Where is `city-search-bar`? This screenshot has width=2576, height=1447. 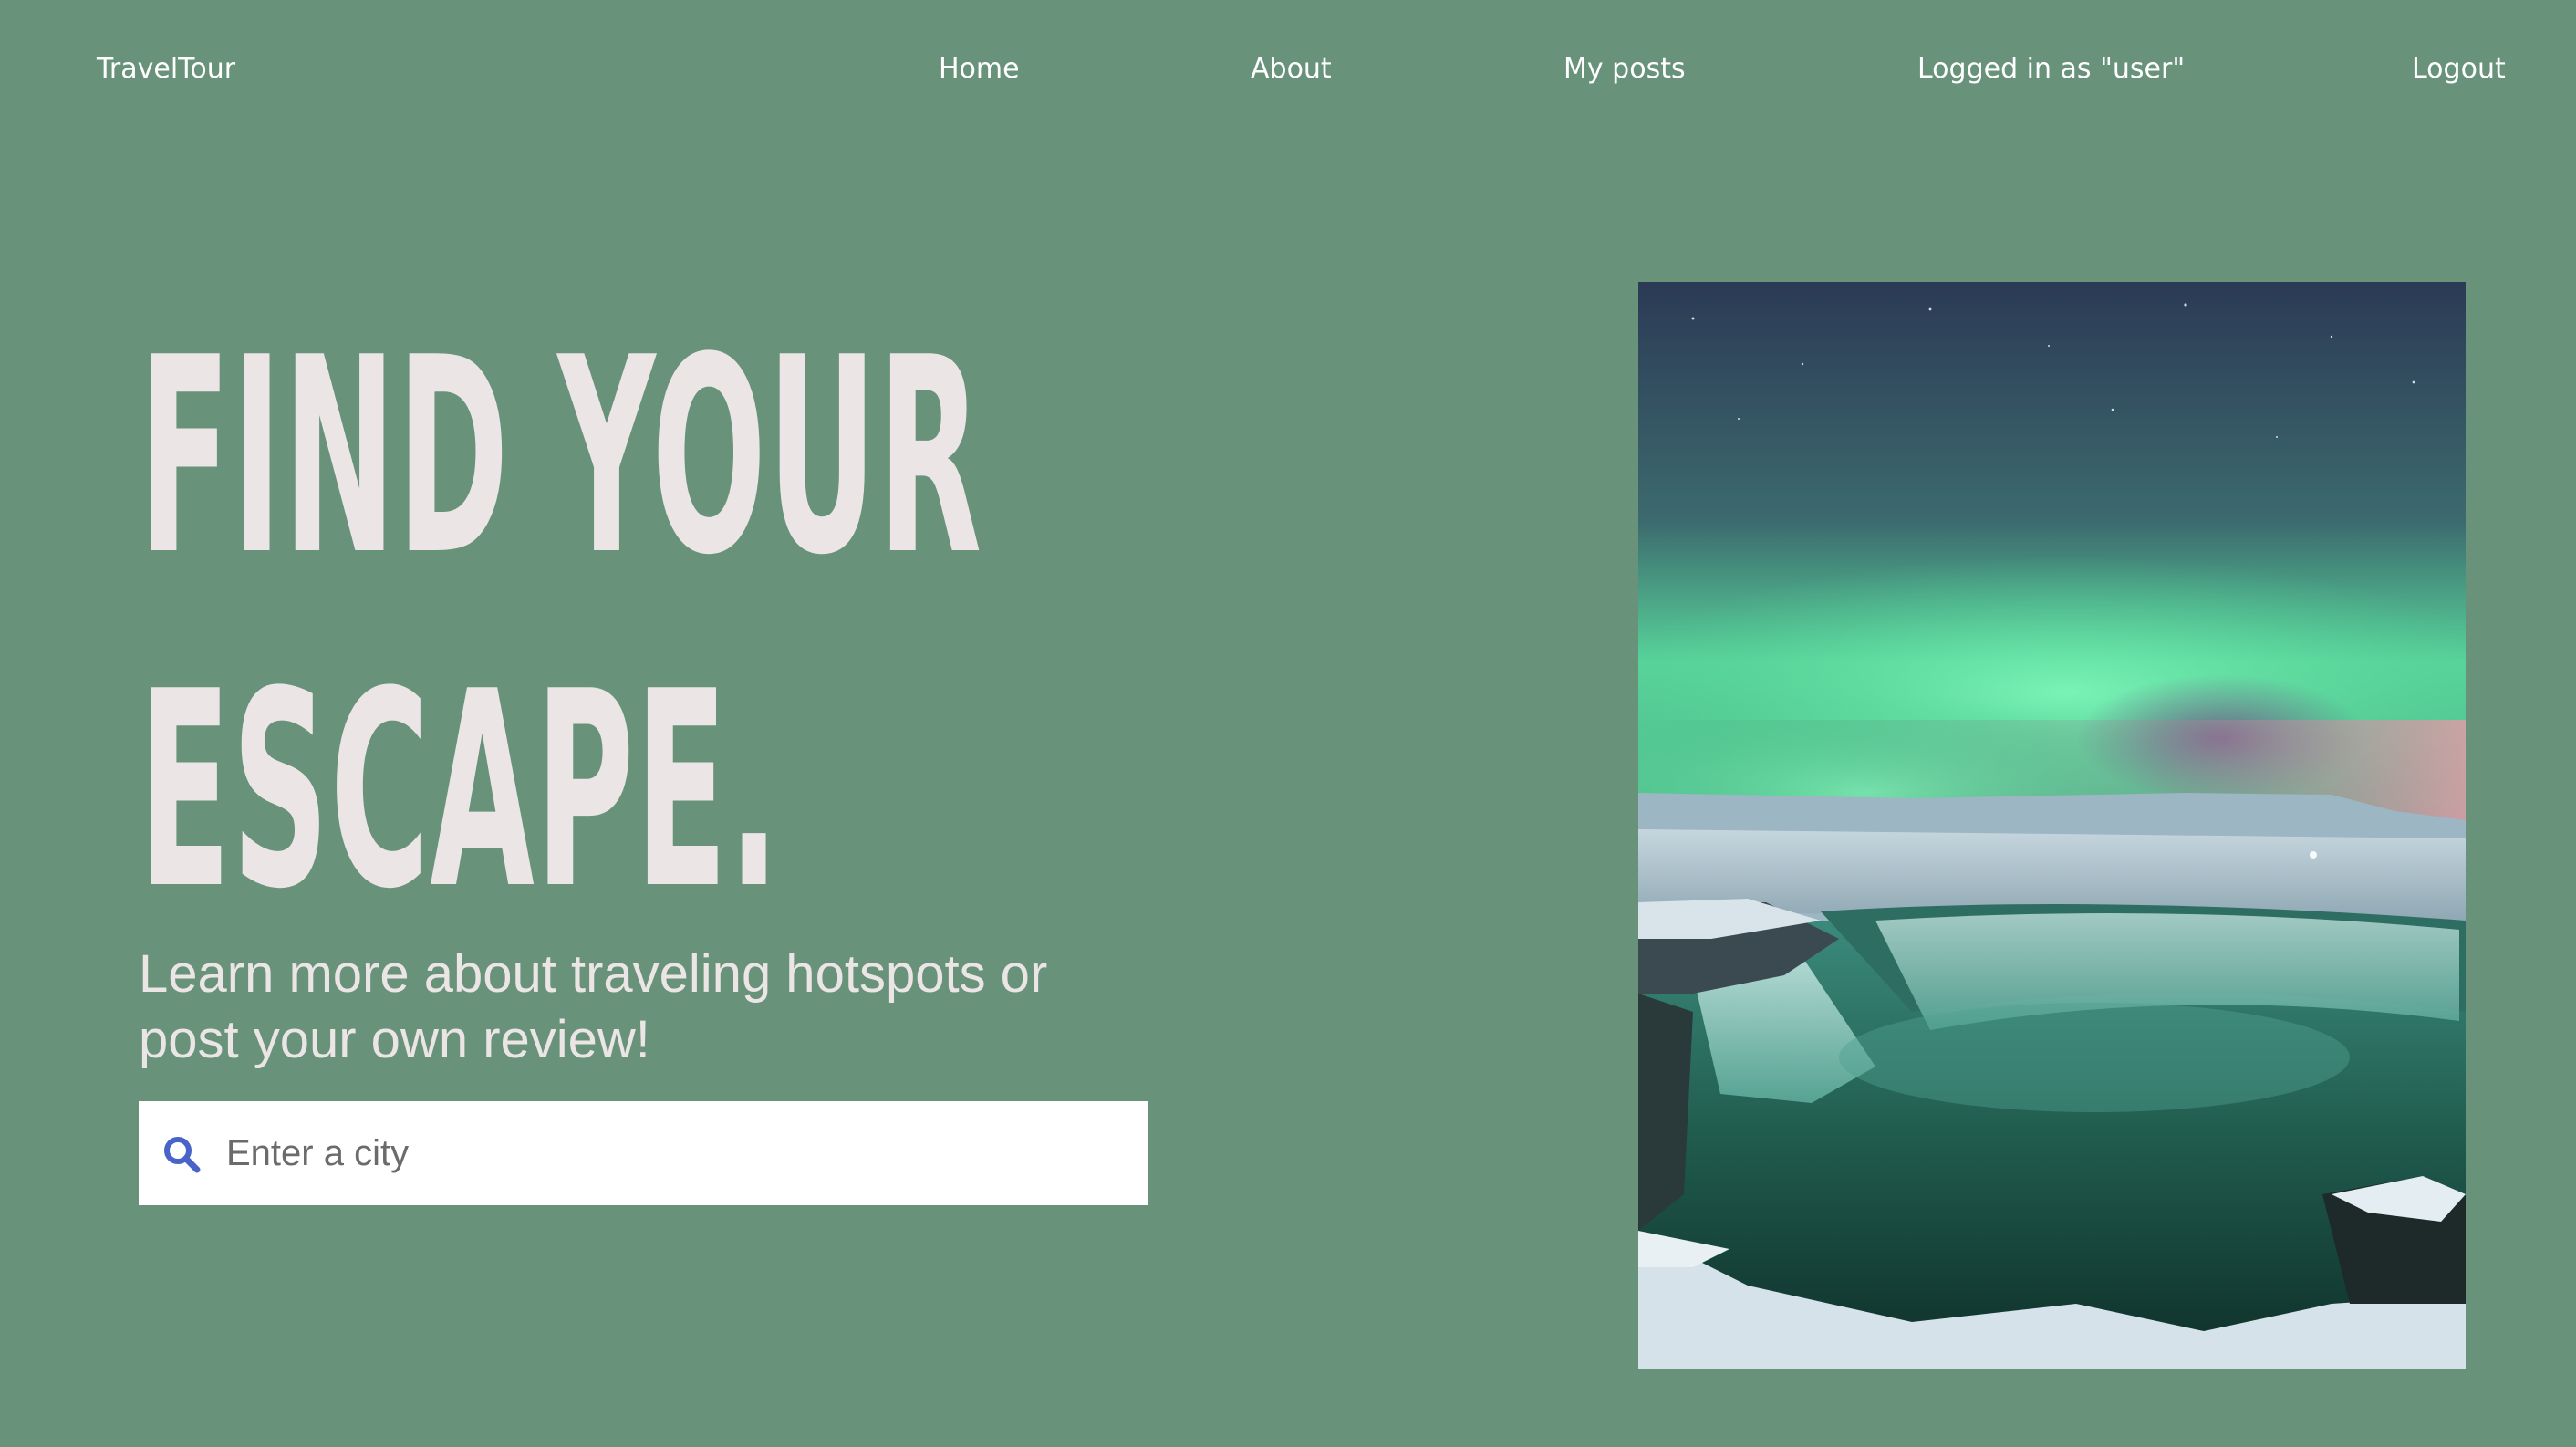
city-search-bar is located at coordinates (643, 1153).